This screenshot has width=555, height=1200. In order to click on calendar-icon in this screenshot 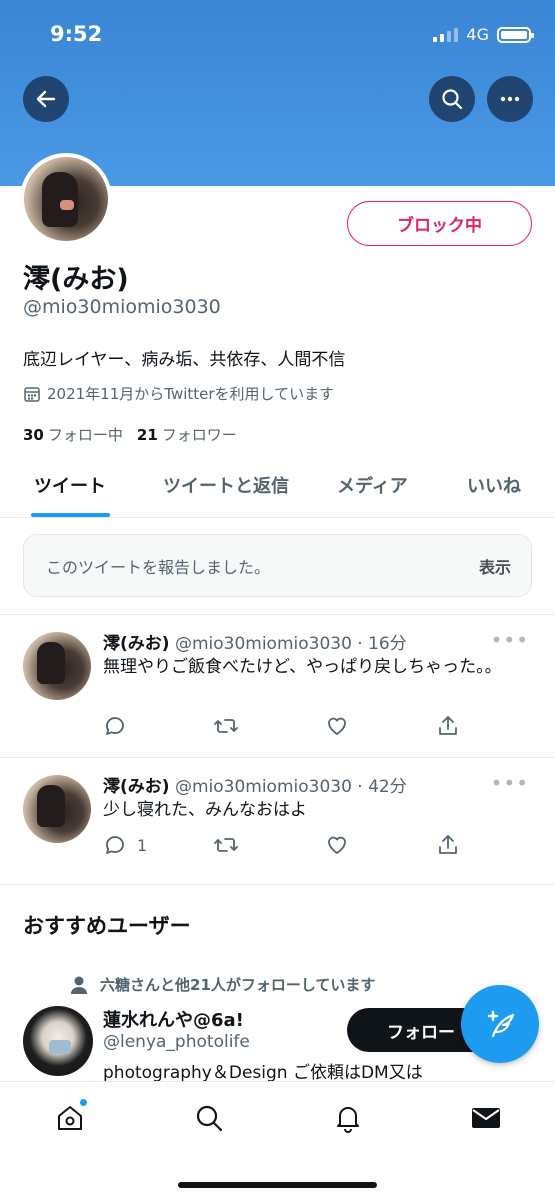, I will do `click(32, 394)`.